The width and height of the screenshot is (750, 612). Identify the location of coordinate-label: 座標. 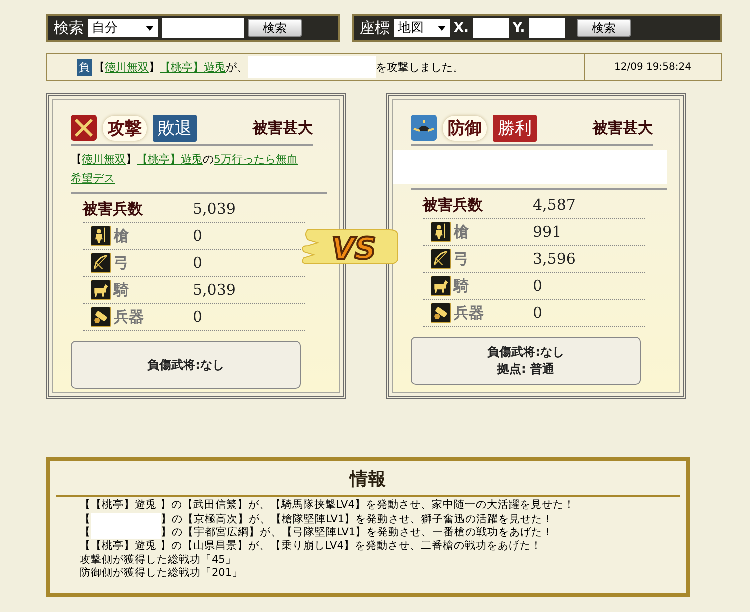
(375, 28).